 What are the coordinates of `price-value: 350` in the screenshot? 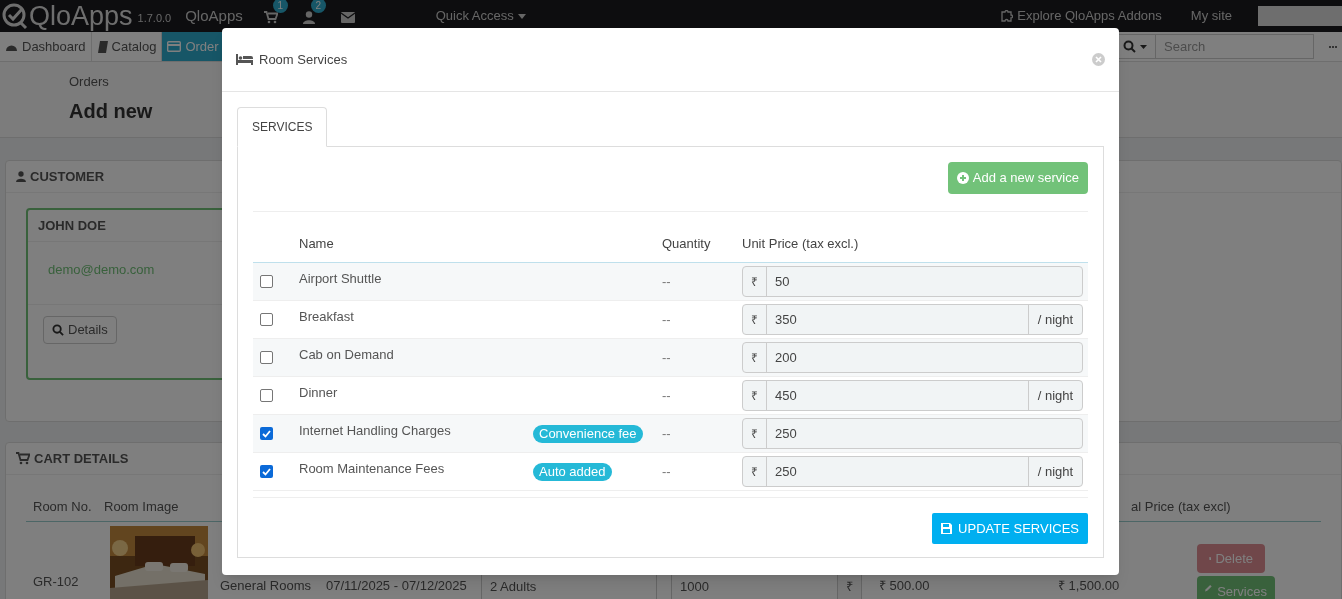 It's located at (786, 319).